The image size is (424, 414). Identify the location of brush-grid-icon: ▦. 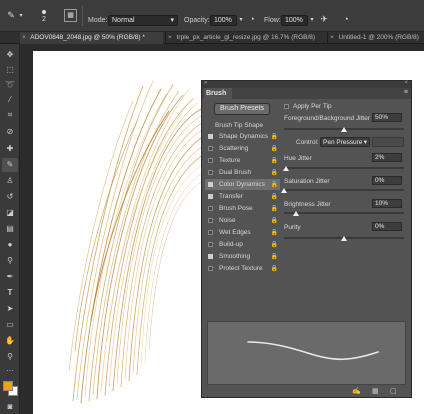
(375, 391).